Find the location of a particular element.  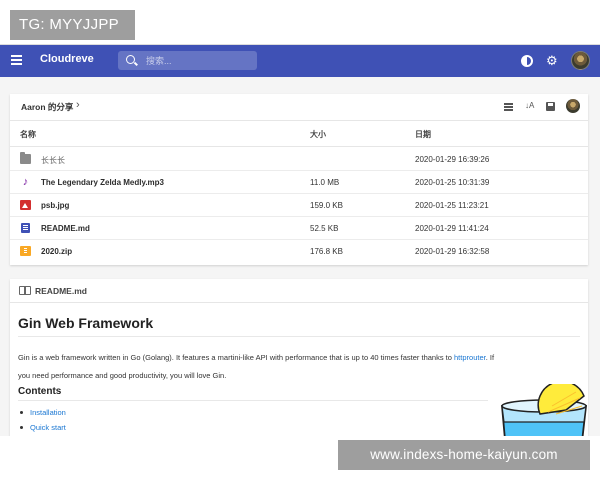

readme-header: README.md is located at coordinates (299, 291).